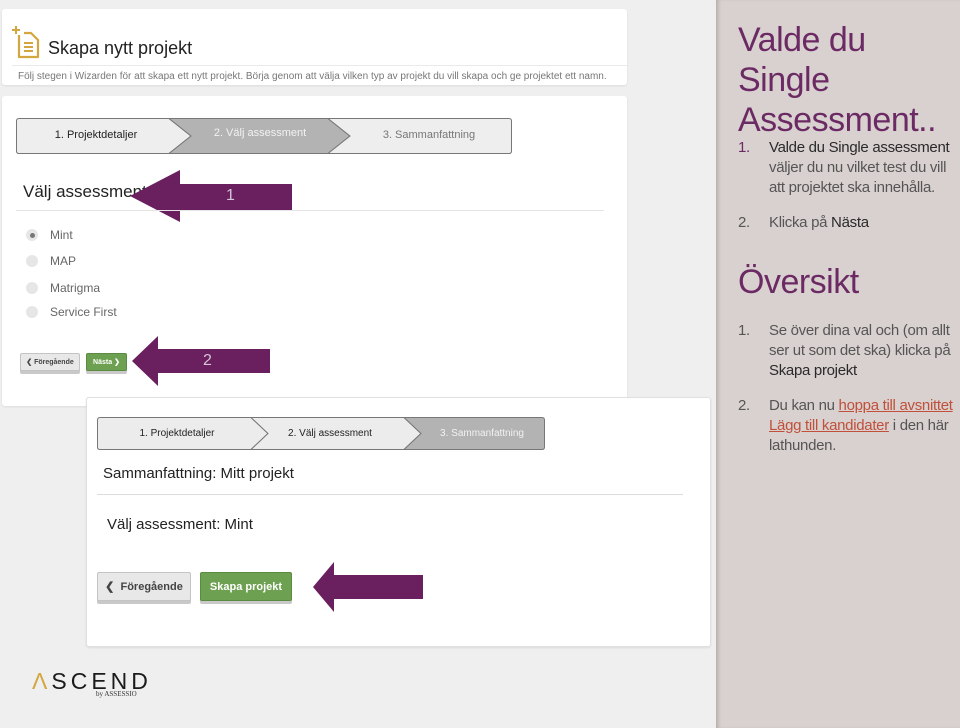 The height and width of the screenshot is (728, 960). I want to click on item-strong: Skapa projekt, so click(813, 370).